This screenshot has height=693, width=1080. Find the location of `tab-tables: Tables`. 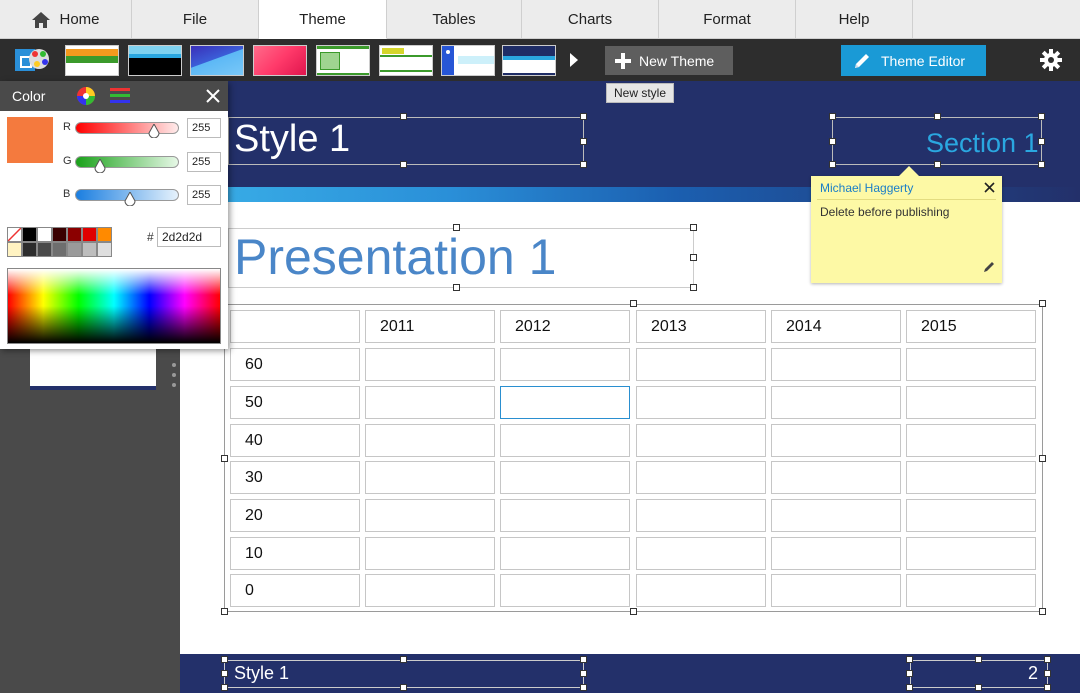

tab-tables: Tables is located at coordinates (454, 19).